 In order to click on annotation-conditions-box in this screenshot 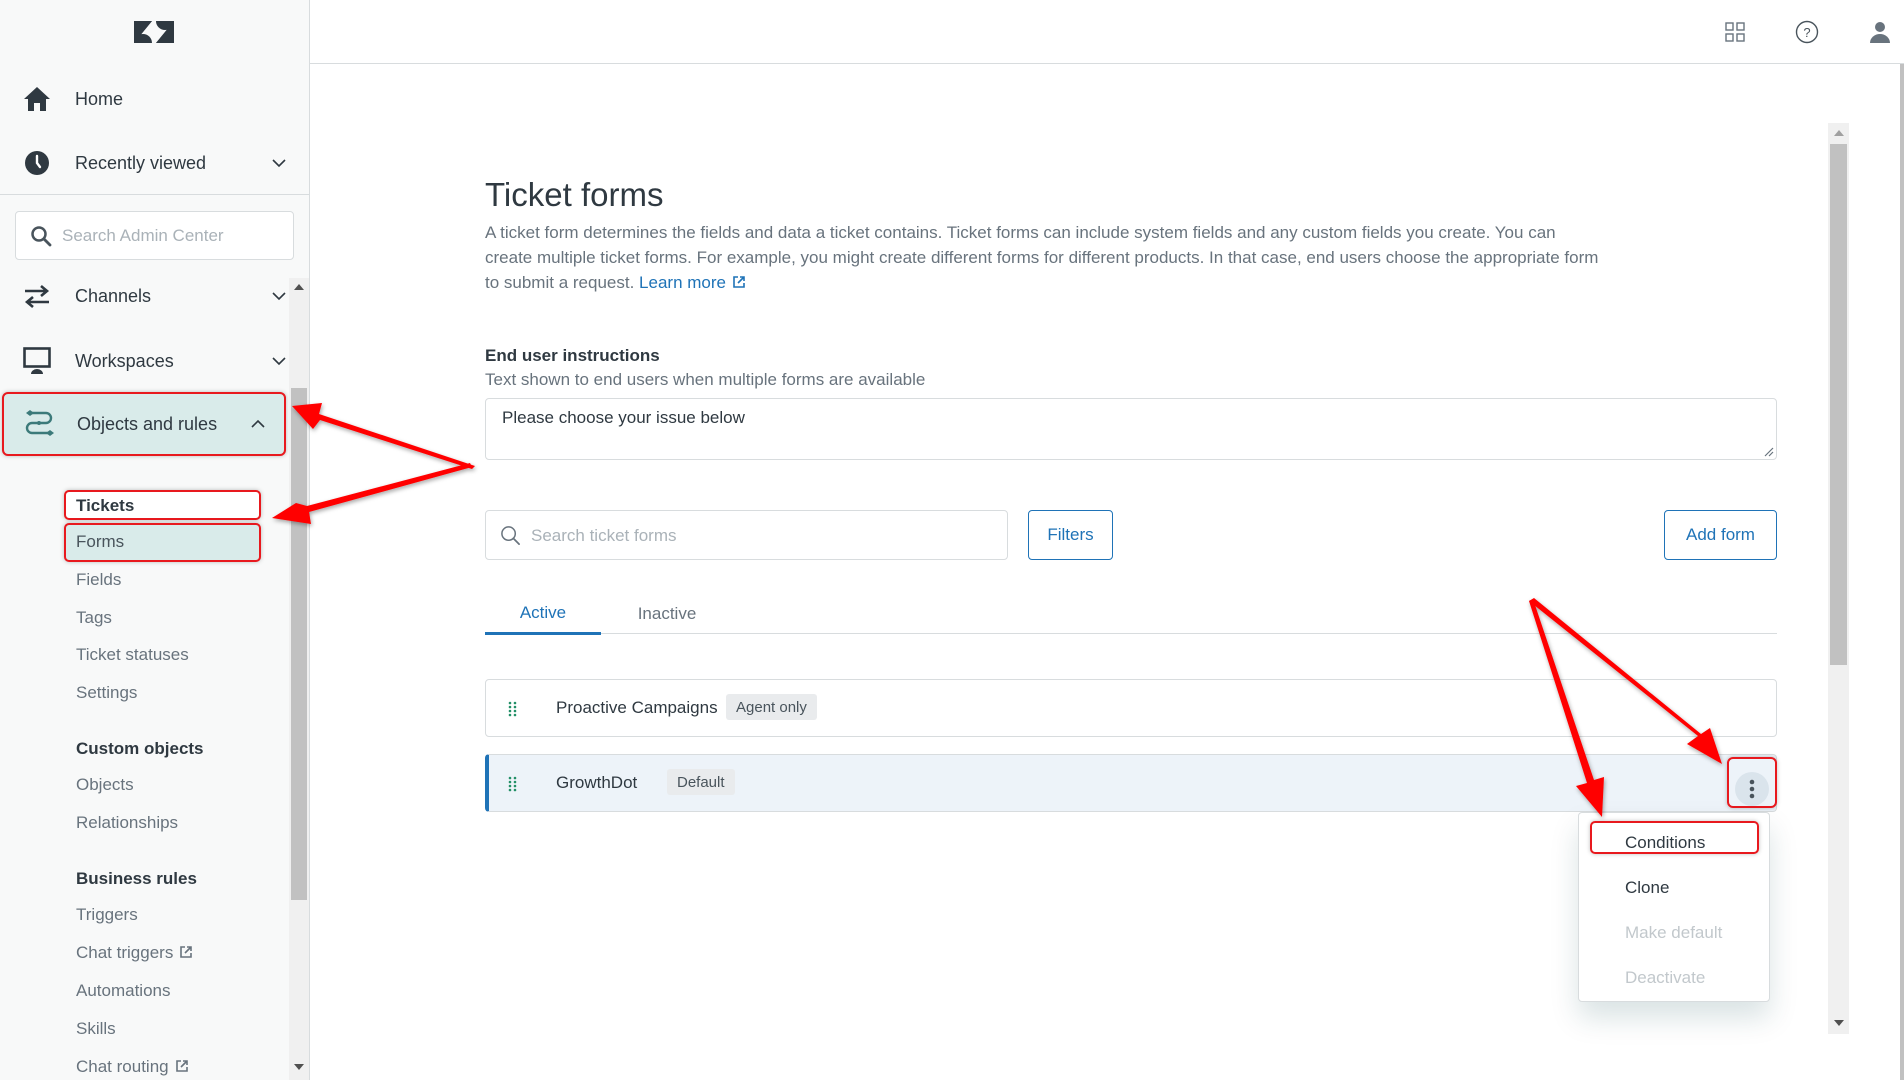, I will do `click(1674, 837)`.